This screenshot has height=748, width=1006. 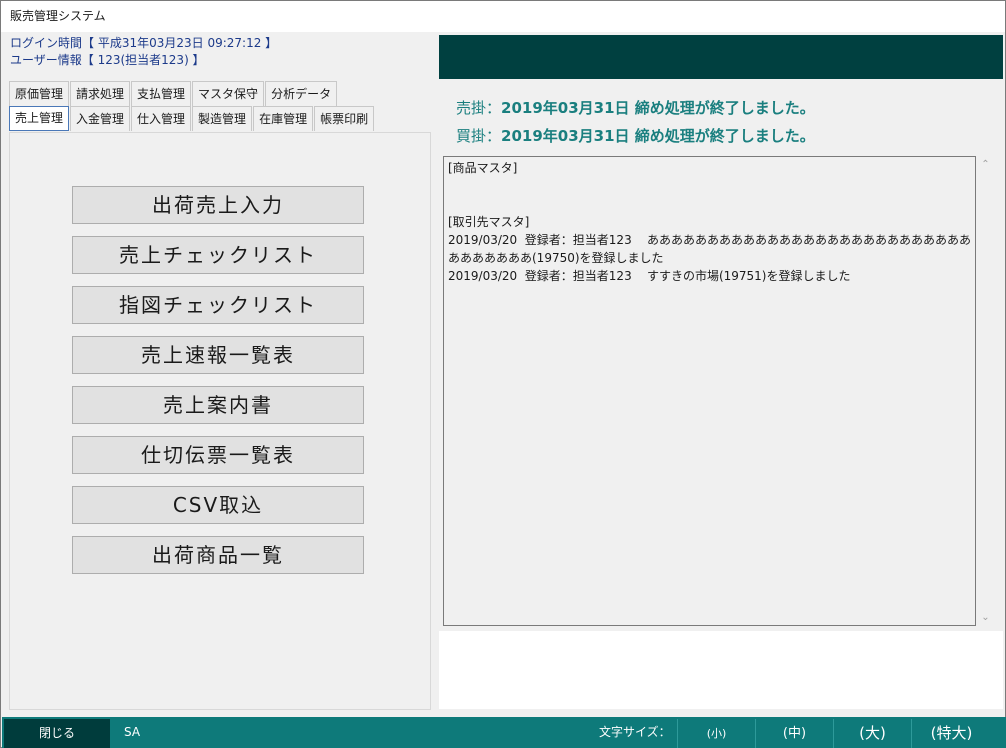 I want to click on tab-master: マスタ保守, so click(x=228, y=93).